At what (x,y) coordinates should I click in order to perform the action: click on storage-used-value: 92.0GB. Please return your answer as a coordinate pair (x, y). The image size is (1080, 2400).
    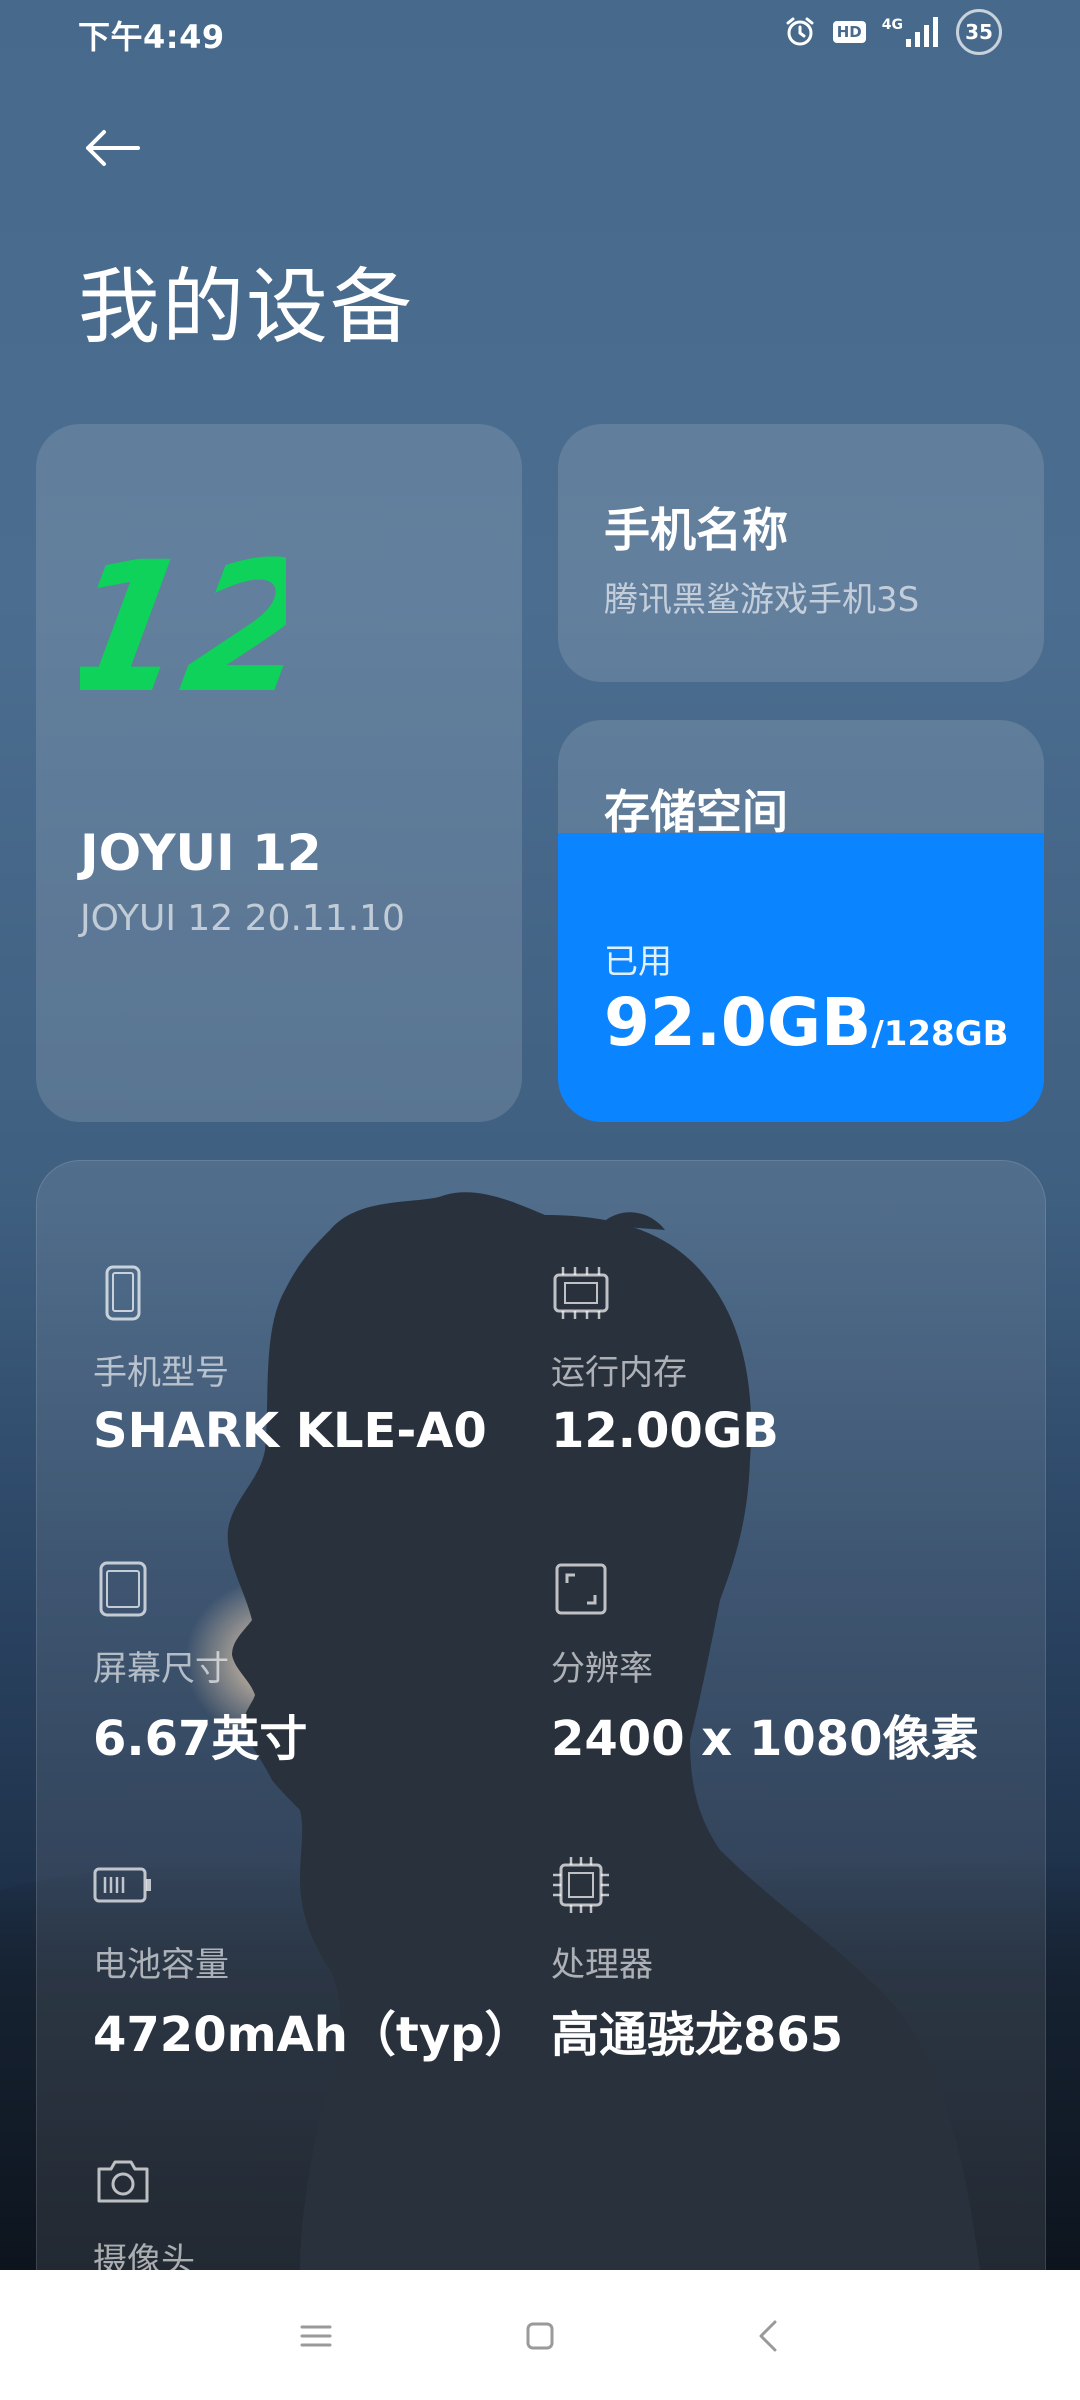
    Looking at the image, I should click on (738, 1022).